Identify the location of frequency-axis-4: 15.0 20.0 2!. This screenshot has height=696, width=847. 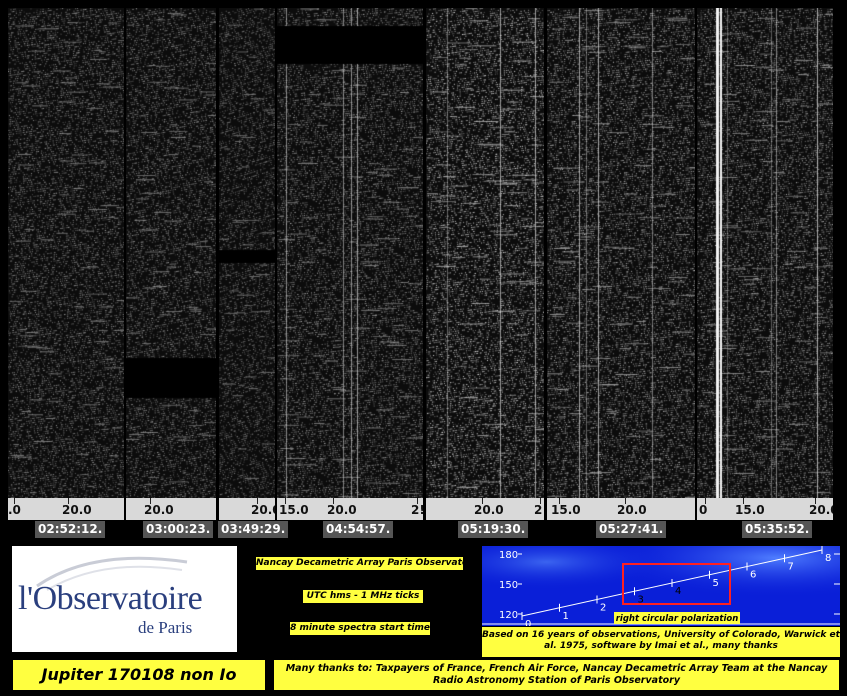
(350, 509).